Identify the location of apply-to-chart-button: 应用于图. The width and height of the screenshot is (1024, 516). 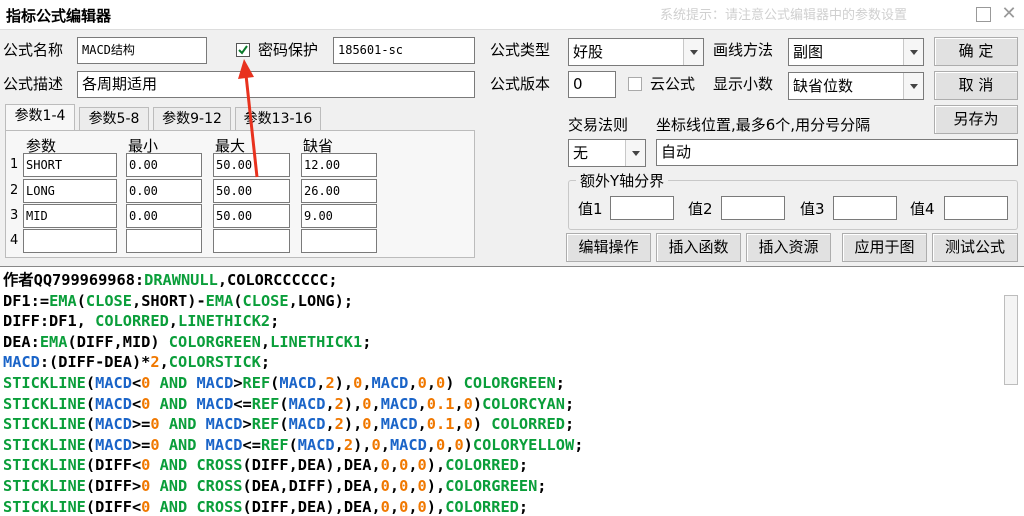
(884, 247).